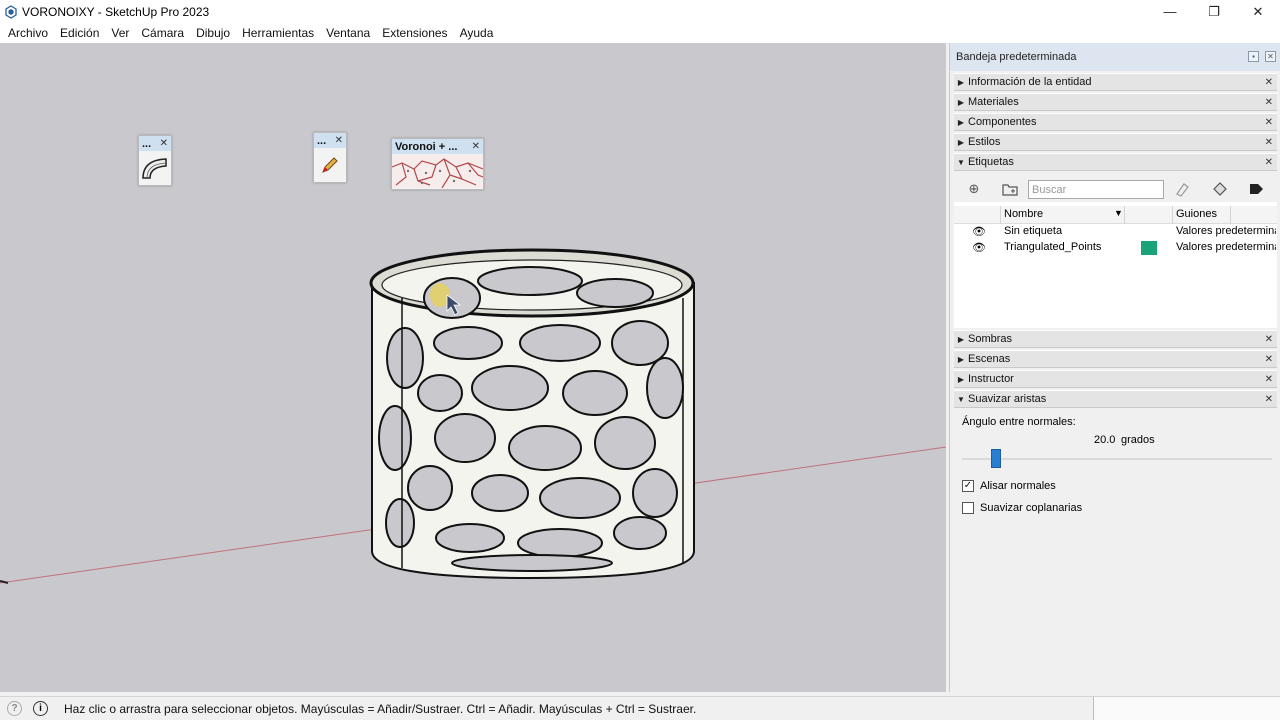 This screenshot has height=720, width=1280. Describe the element at coordinates (996, 458) in the screenshot. I see `angle-slider-thumb` at that location.